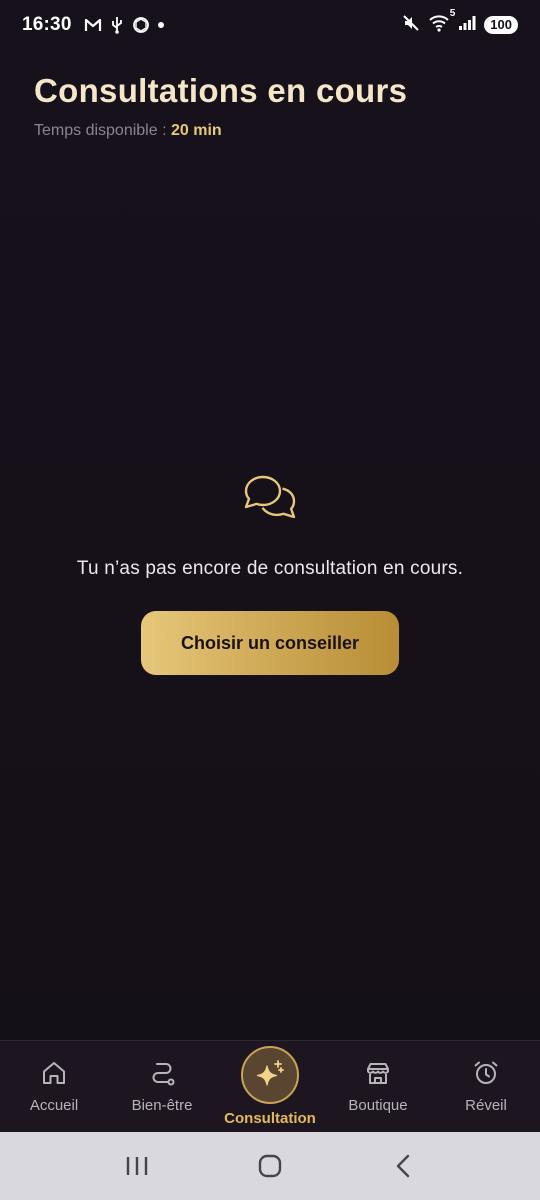  What do you see at coordinates (467, 25) in the screenshot?
I see `signal-icon` at bounding box center [467, 25].